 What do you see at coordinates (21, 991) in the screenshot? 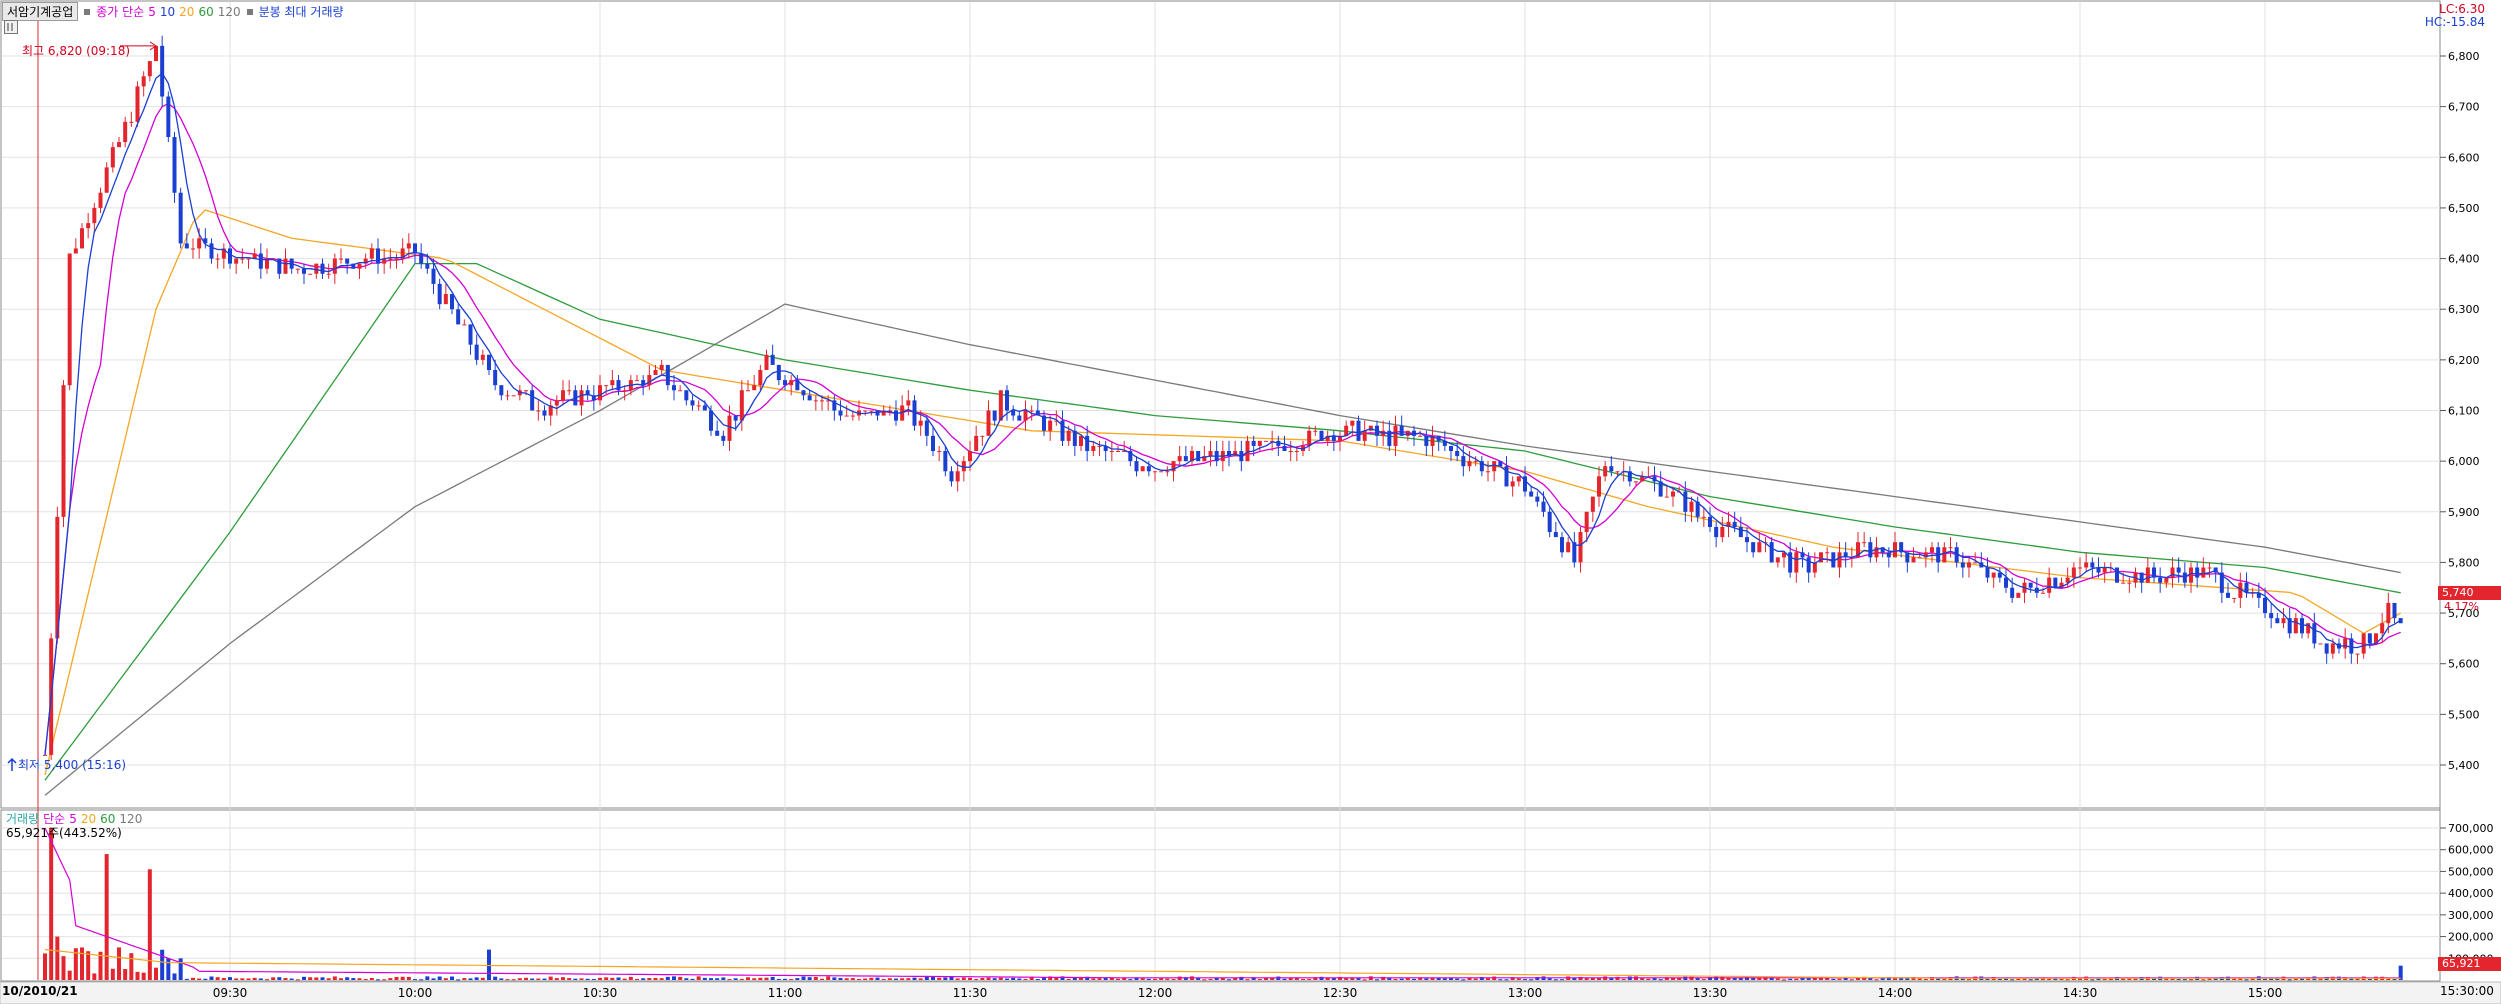
I see `date-label-1: 10/20` at bounding box center [21, 991].